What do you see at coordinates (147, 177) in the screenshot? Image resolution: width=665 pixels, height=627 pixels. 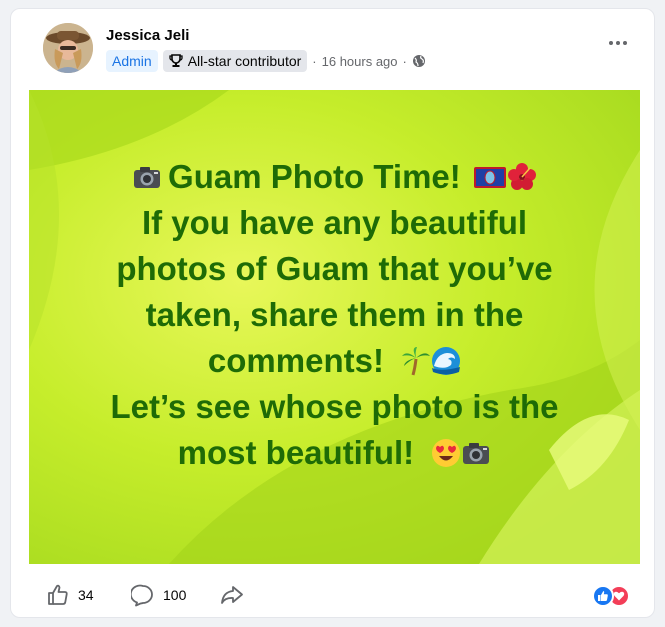 I see `camera-icon` at bounding box center [147, 177].